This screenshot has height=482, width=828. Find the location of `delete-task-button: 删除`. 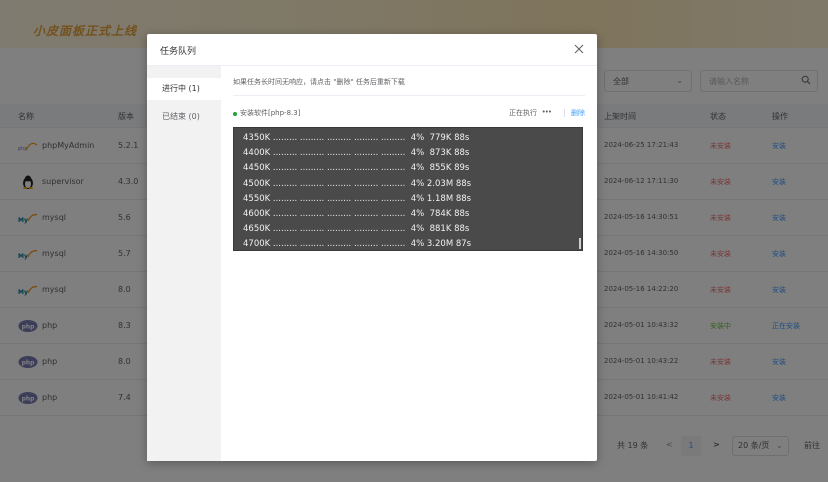

delete-task-button: 删除 is located at coordinates (578, 113).